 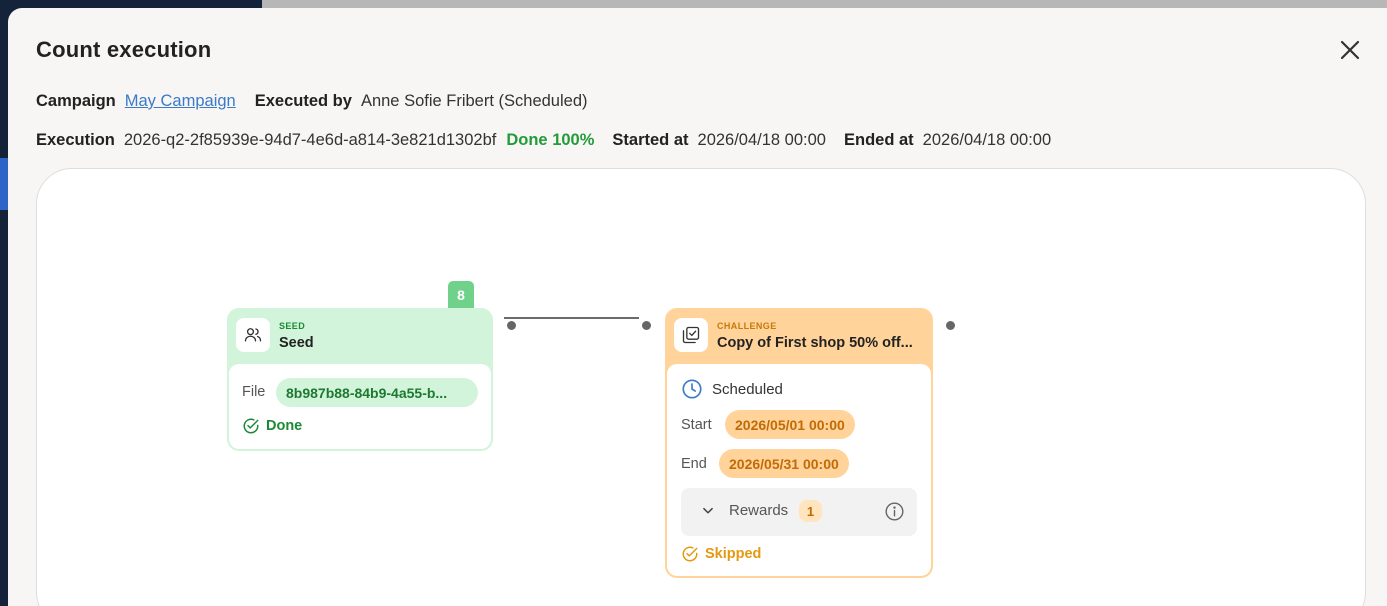 What do you see at coordinates (894, 511) in the screenshot?
I see `info-icon` at bounding box center [894, 511].